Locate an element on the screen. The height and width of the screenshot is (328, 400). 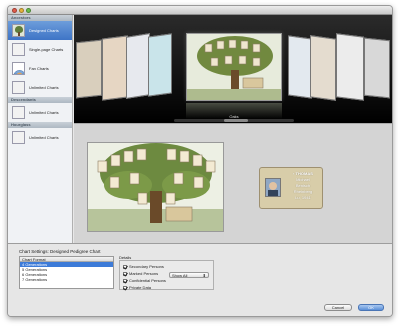
close-window-button is located at coordinates (14, 10).